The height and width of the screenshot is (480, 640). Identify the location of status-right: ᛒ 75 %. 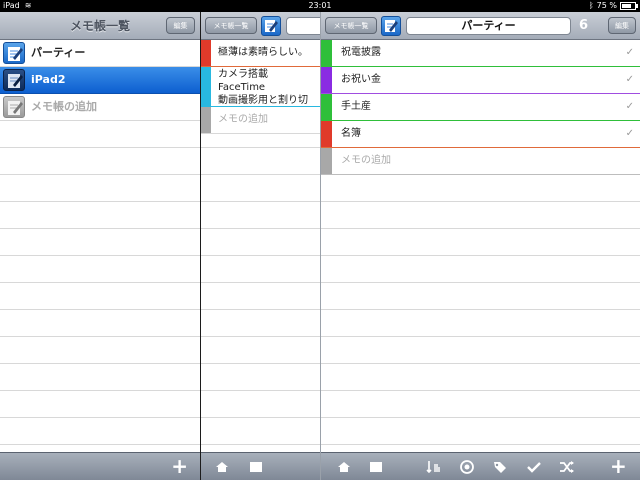
(613, 6).